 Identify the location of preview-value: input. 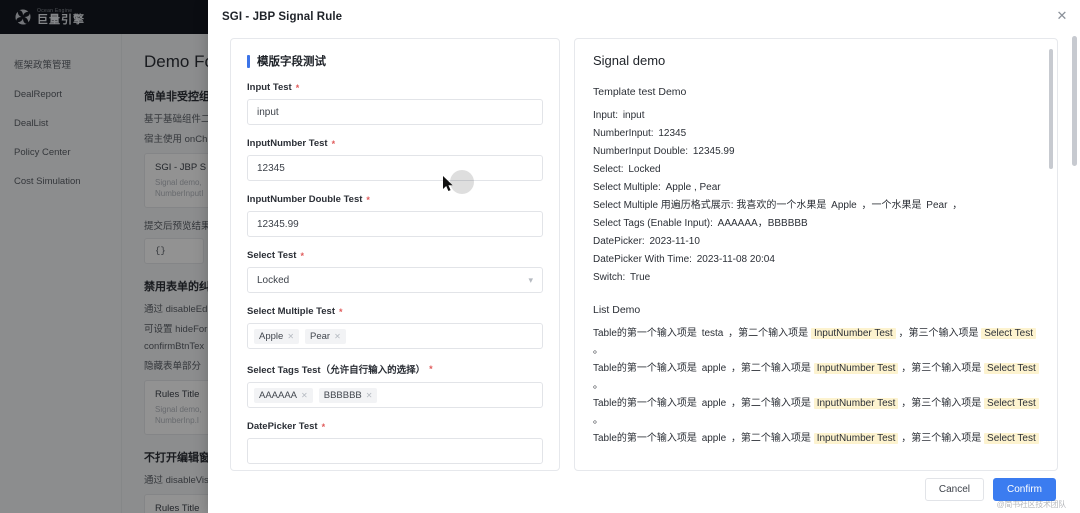
(633, 115).